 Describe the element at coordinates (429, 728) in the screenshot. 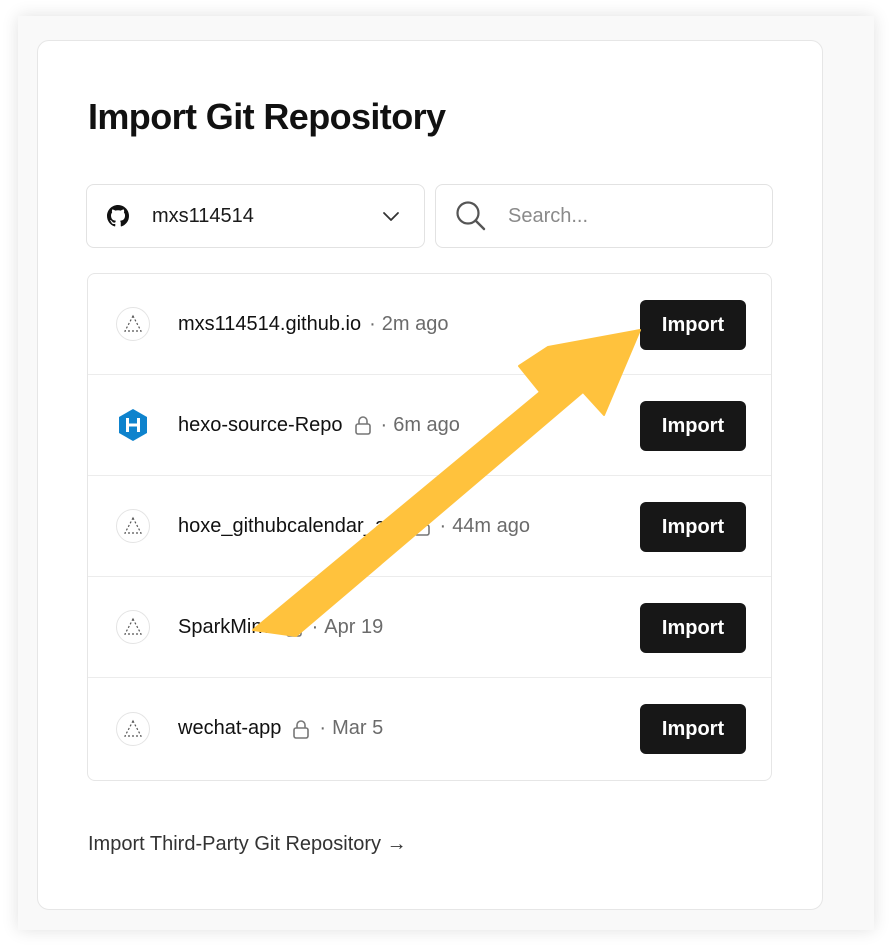

I see `repo-row: wechat-app · Mar 5 Import` at that location.